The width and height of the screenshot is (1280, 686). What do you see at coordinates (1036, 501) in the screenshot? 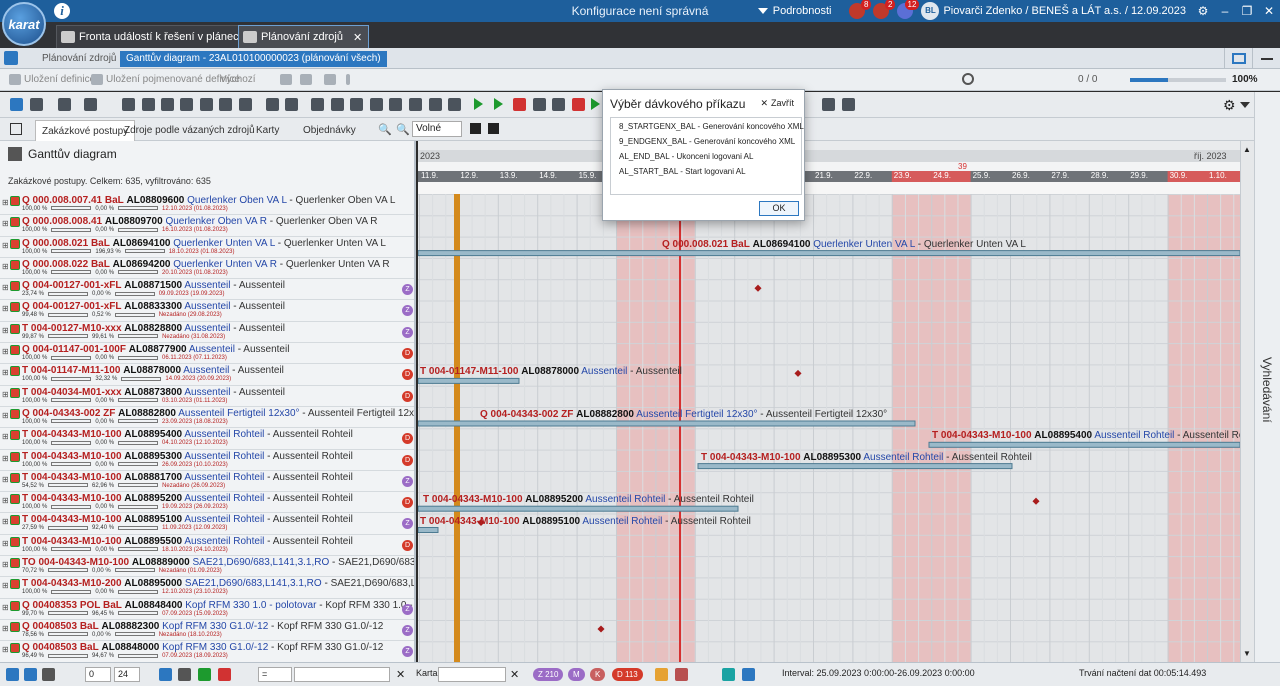
I see `milestone-marker` at bounding box center [1036, 501].